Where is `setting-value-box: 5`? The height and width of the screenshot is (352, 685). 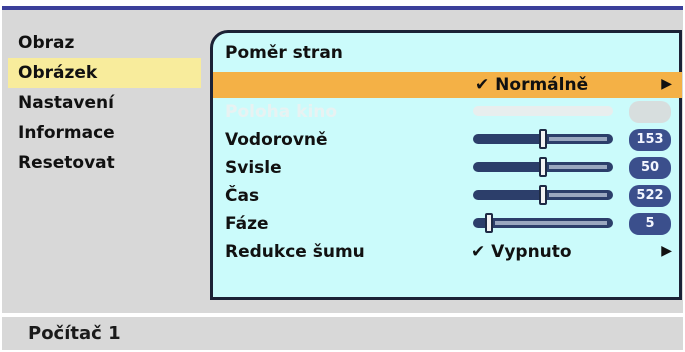
setting-value-box: 5 is located at coordinates (650, 224).